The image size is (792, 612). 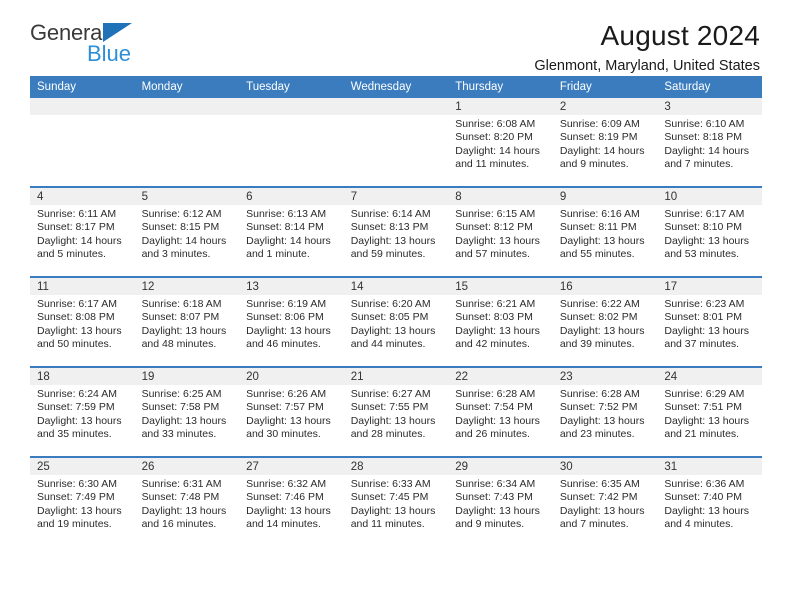 I want to click on day-number: 3, so click(x=709, y=106).